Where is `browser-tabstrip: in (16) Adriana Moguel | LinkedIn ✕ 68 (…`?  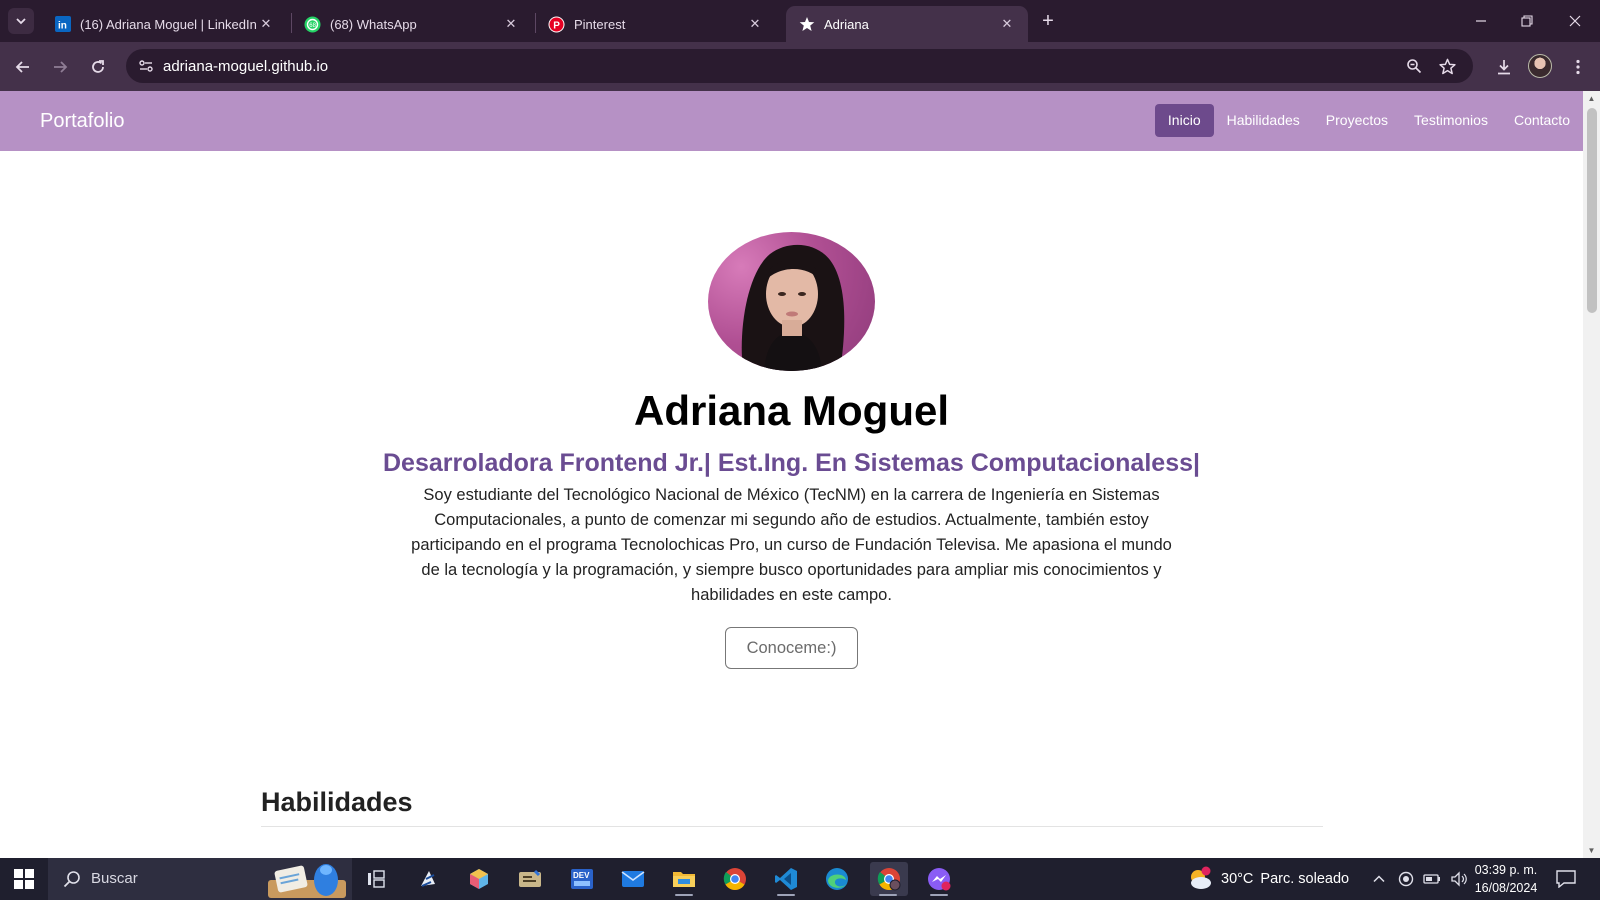 browser-tabstrip: in (16) Adriana Moguel | LinkedIn ✕ 68 (… is located at coordinates (800, 21).